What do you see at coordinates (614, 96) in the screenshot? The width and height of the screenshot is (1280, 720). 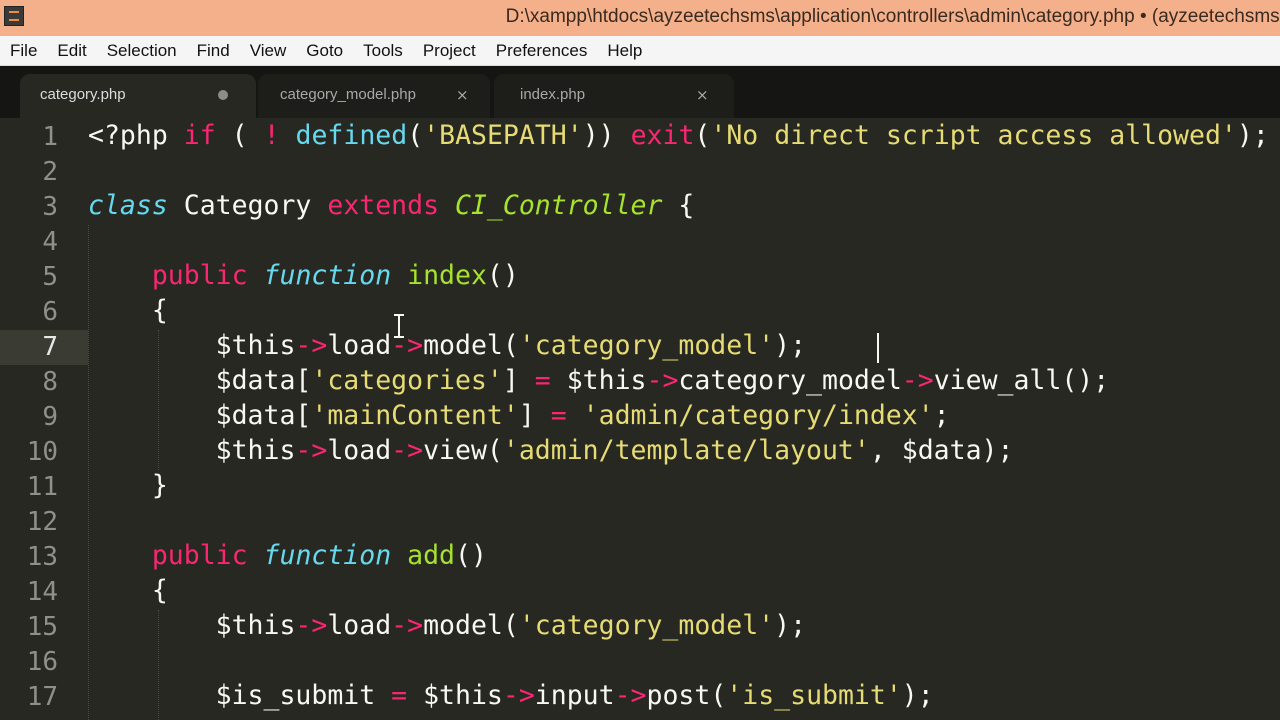 I see `tab-index-php: index.php ×` at bounding box center [614, 96].